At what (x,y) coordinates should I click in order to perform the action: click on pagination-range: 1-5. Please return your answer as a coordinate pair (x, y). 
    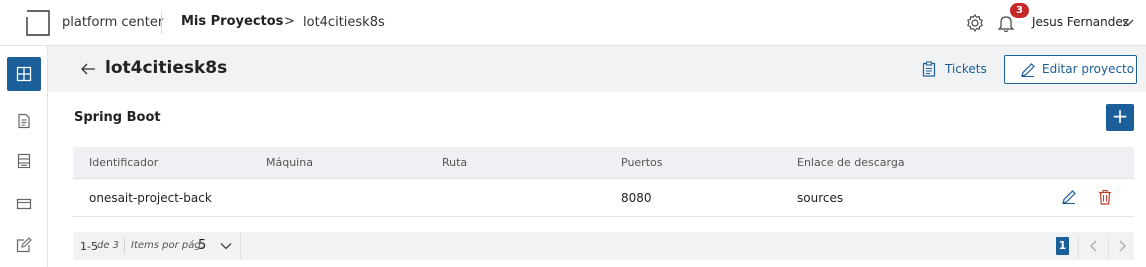
    Looking at the image, I should click on (89, 246).